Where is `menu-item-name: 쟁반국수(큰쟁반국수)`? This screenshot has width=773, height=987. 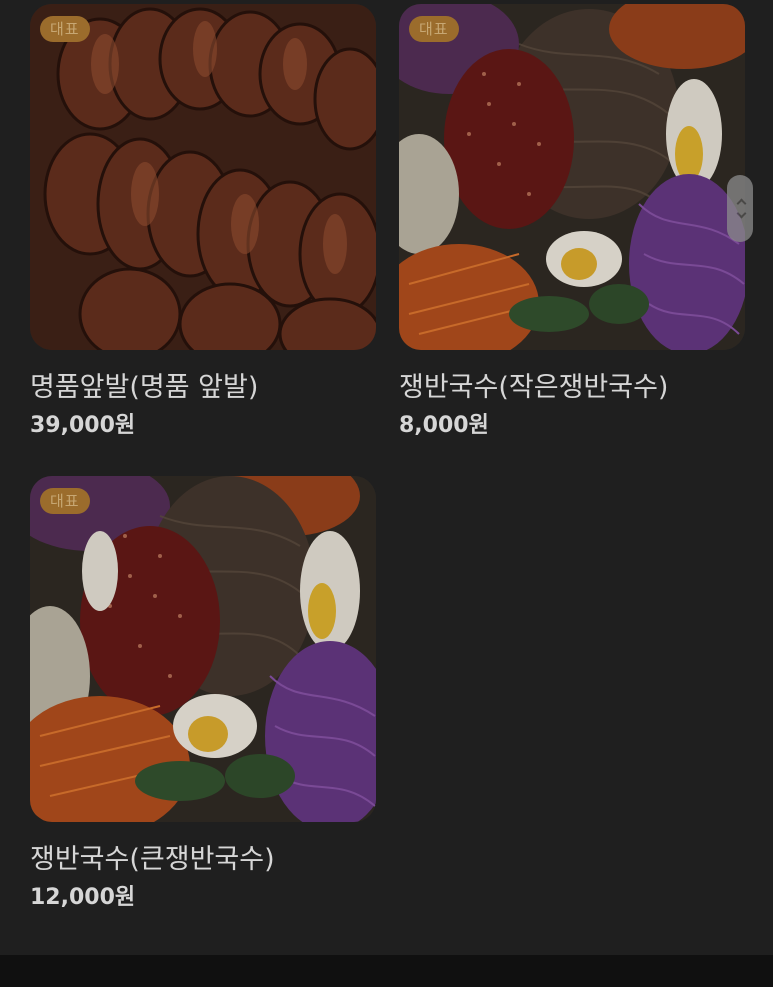 menu-item-name: 쟁반국수(큰쟁반국수) is located at coordinates (203, 860).